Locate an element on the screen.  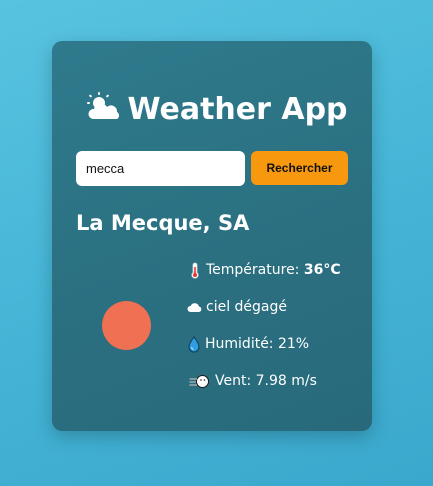
city-search-input is located at coordinates (160, 168).